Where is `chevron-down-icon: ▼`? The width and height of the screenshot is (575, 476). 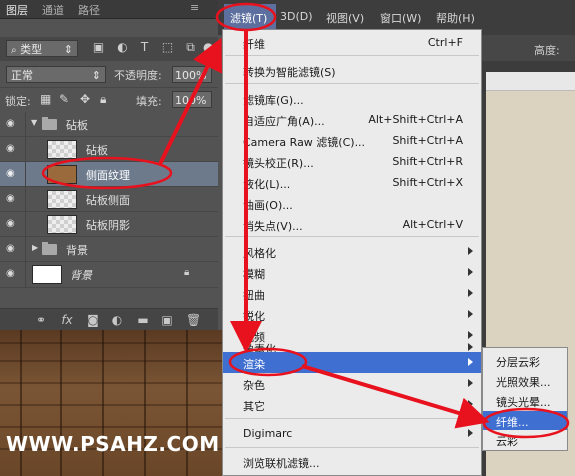
chevron-down-icon: ▼ is located at coordinates (34, 122).